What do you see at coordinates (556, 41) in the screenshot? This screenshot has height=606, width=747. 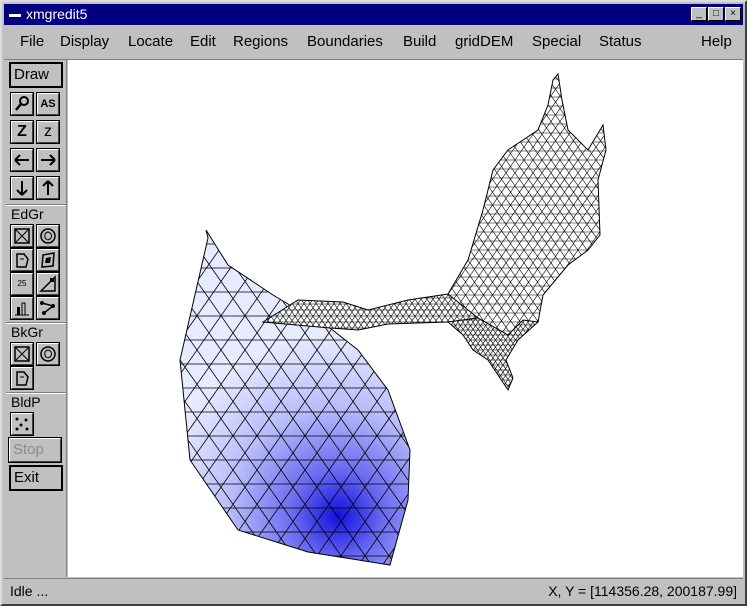 I see `menu-special: Special` at bounding box center [556, 41].